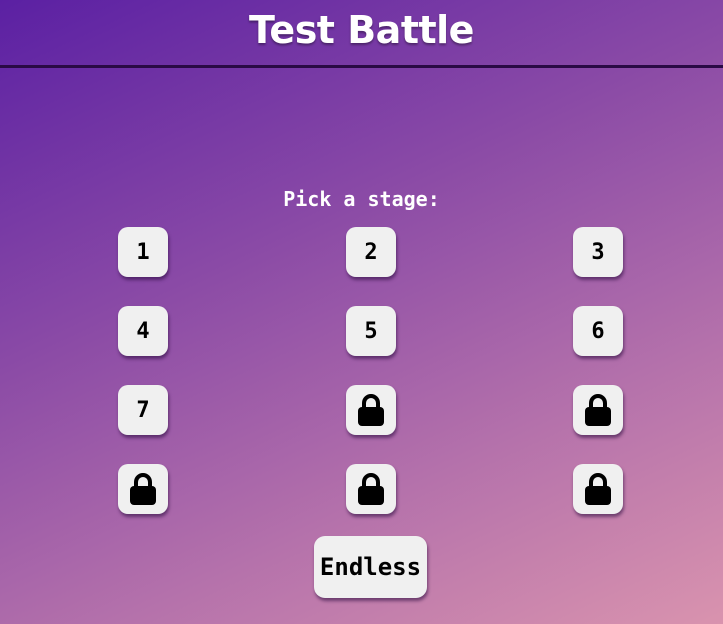 The image size is (723, 624). I want to click on stage-11-locked-button, so click(371, 489).